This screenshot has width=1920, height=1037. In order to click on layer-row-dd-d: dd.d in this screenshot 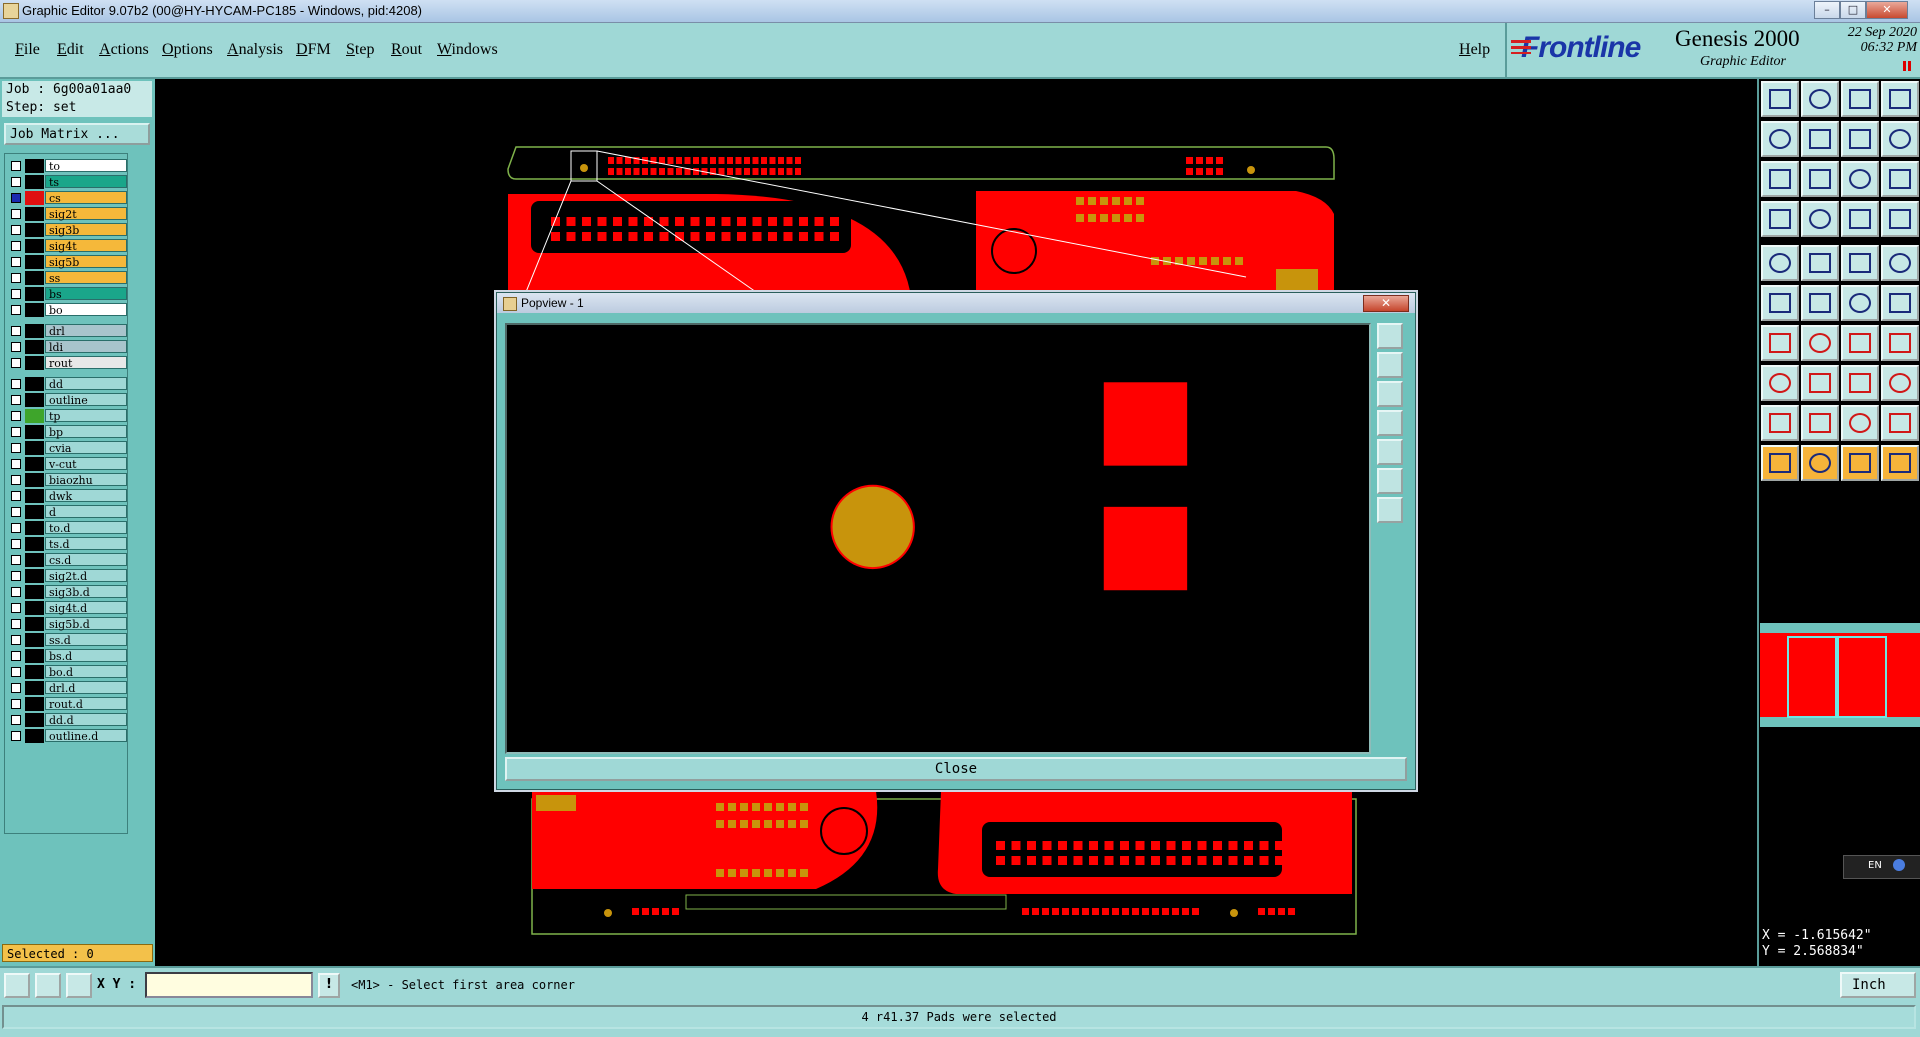, I will do `click(67, 720)`.